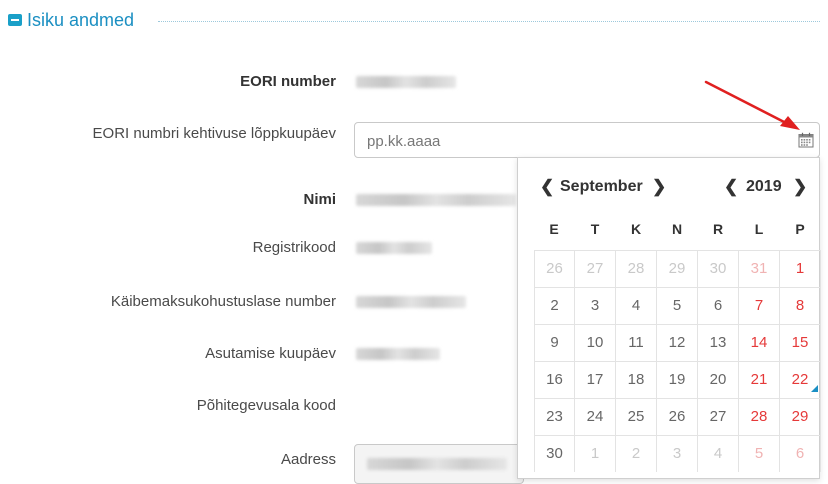  What do you see at coordinates (759, 342) in the screenshot?
I see `calendar-day: 14` at bounding box center [759, 342].